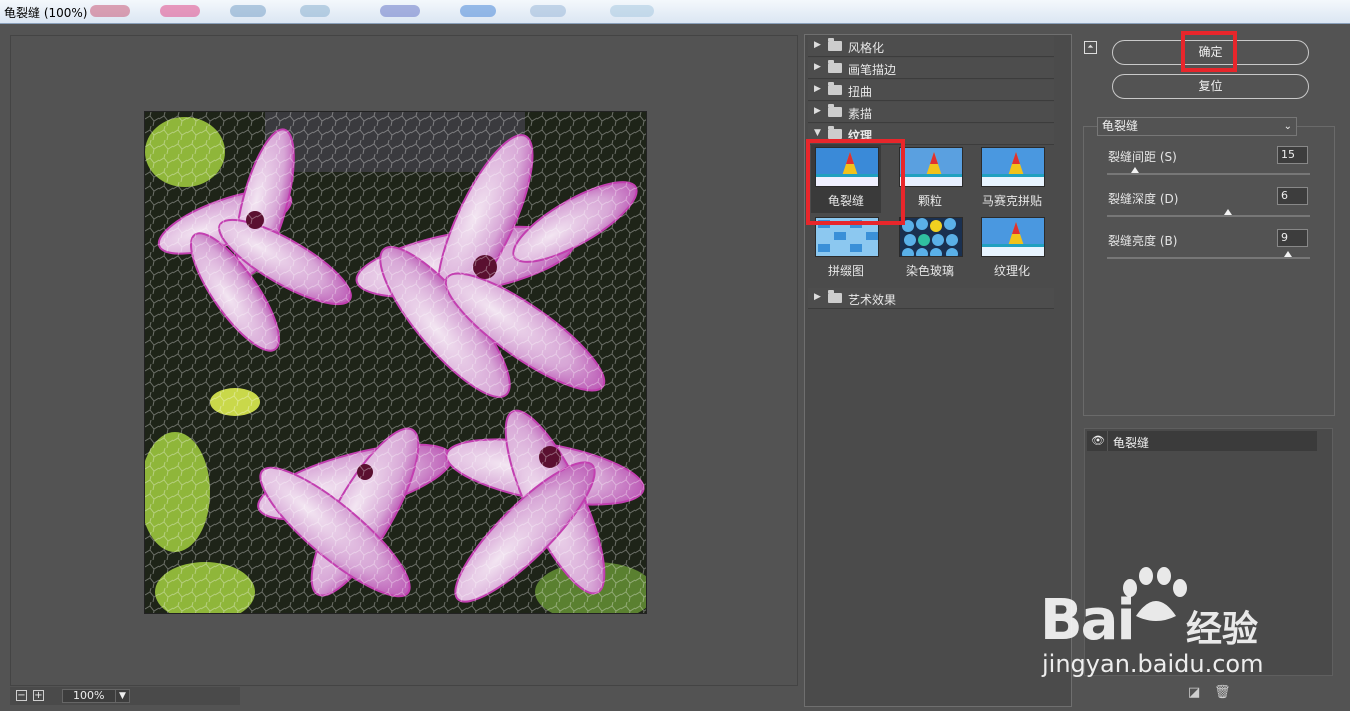 The image size is (1350, 711). I want to click on crack-spacing-slider, so click(1208, 171).